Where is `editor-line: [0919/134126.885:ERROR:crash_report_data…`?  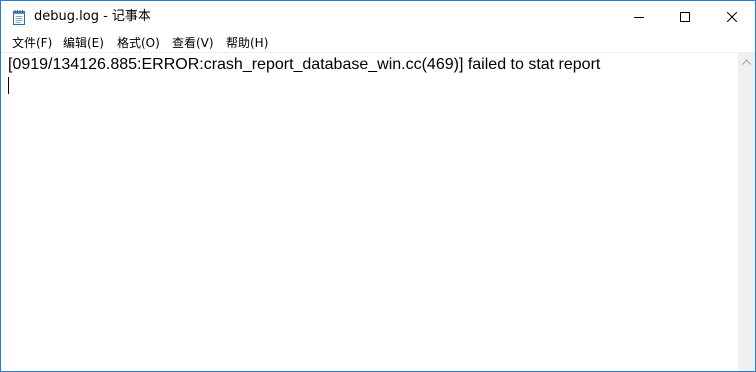
editor-line: [0919/134126.885:ERROR:crash_report_data… is located at coordinates (304, 65).